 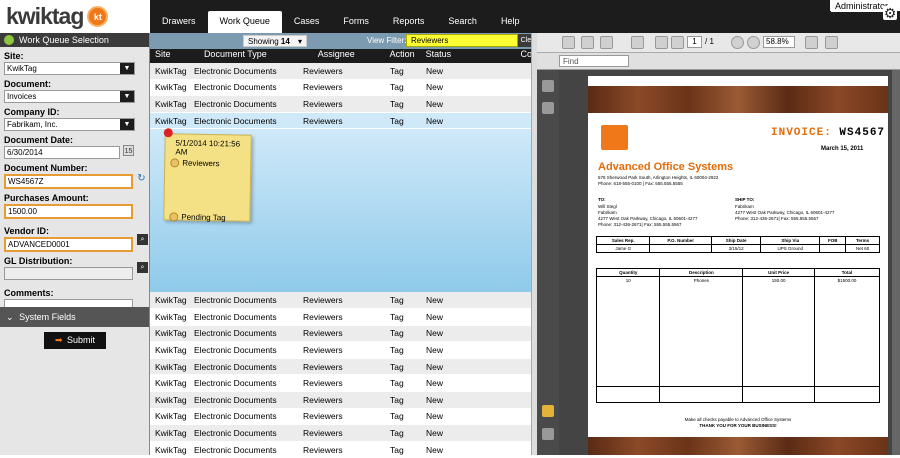 What do you see at coordinates (462, 40) in the screenshot?
I see `view-filter-input: Reviewers` at bounding box center [462, 40].